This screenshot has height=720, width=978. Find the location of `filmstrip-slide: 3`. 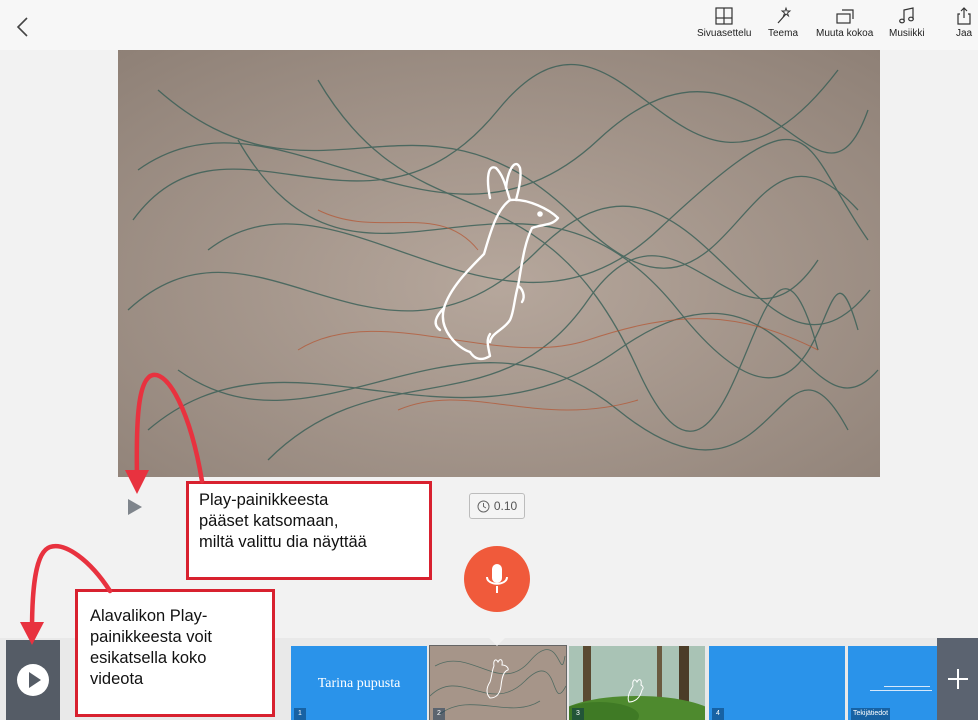

filmstrip-slide: 3 is located at coordinates (637, 683).